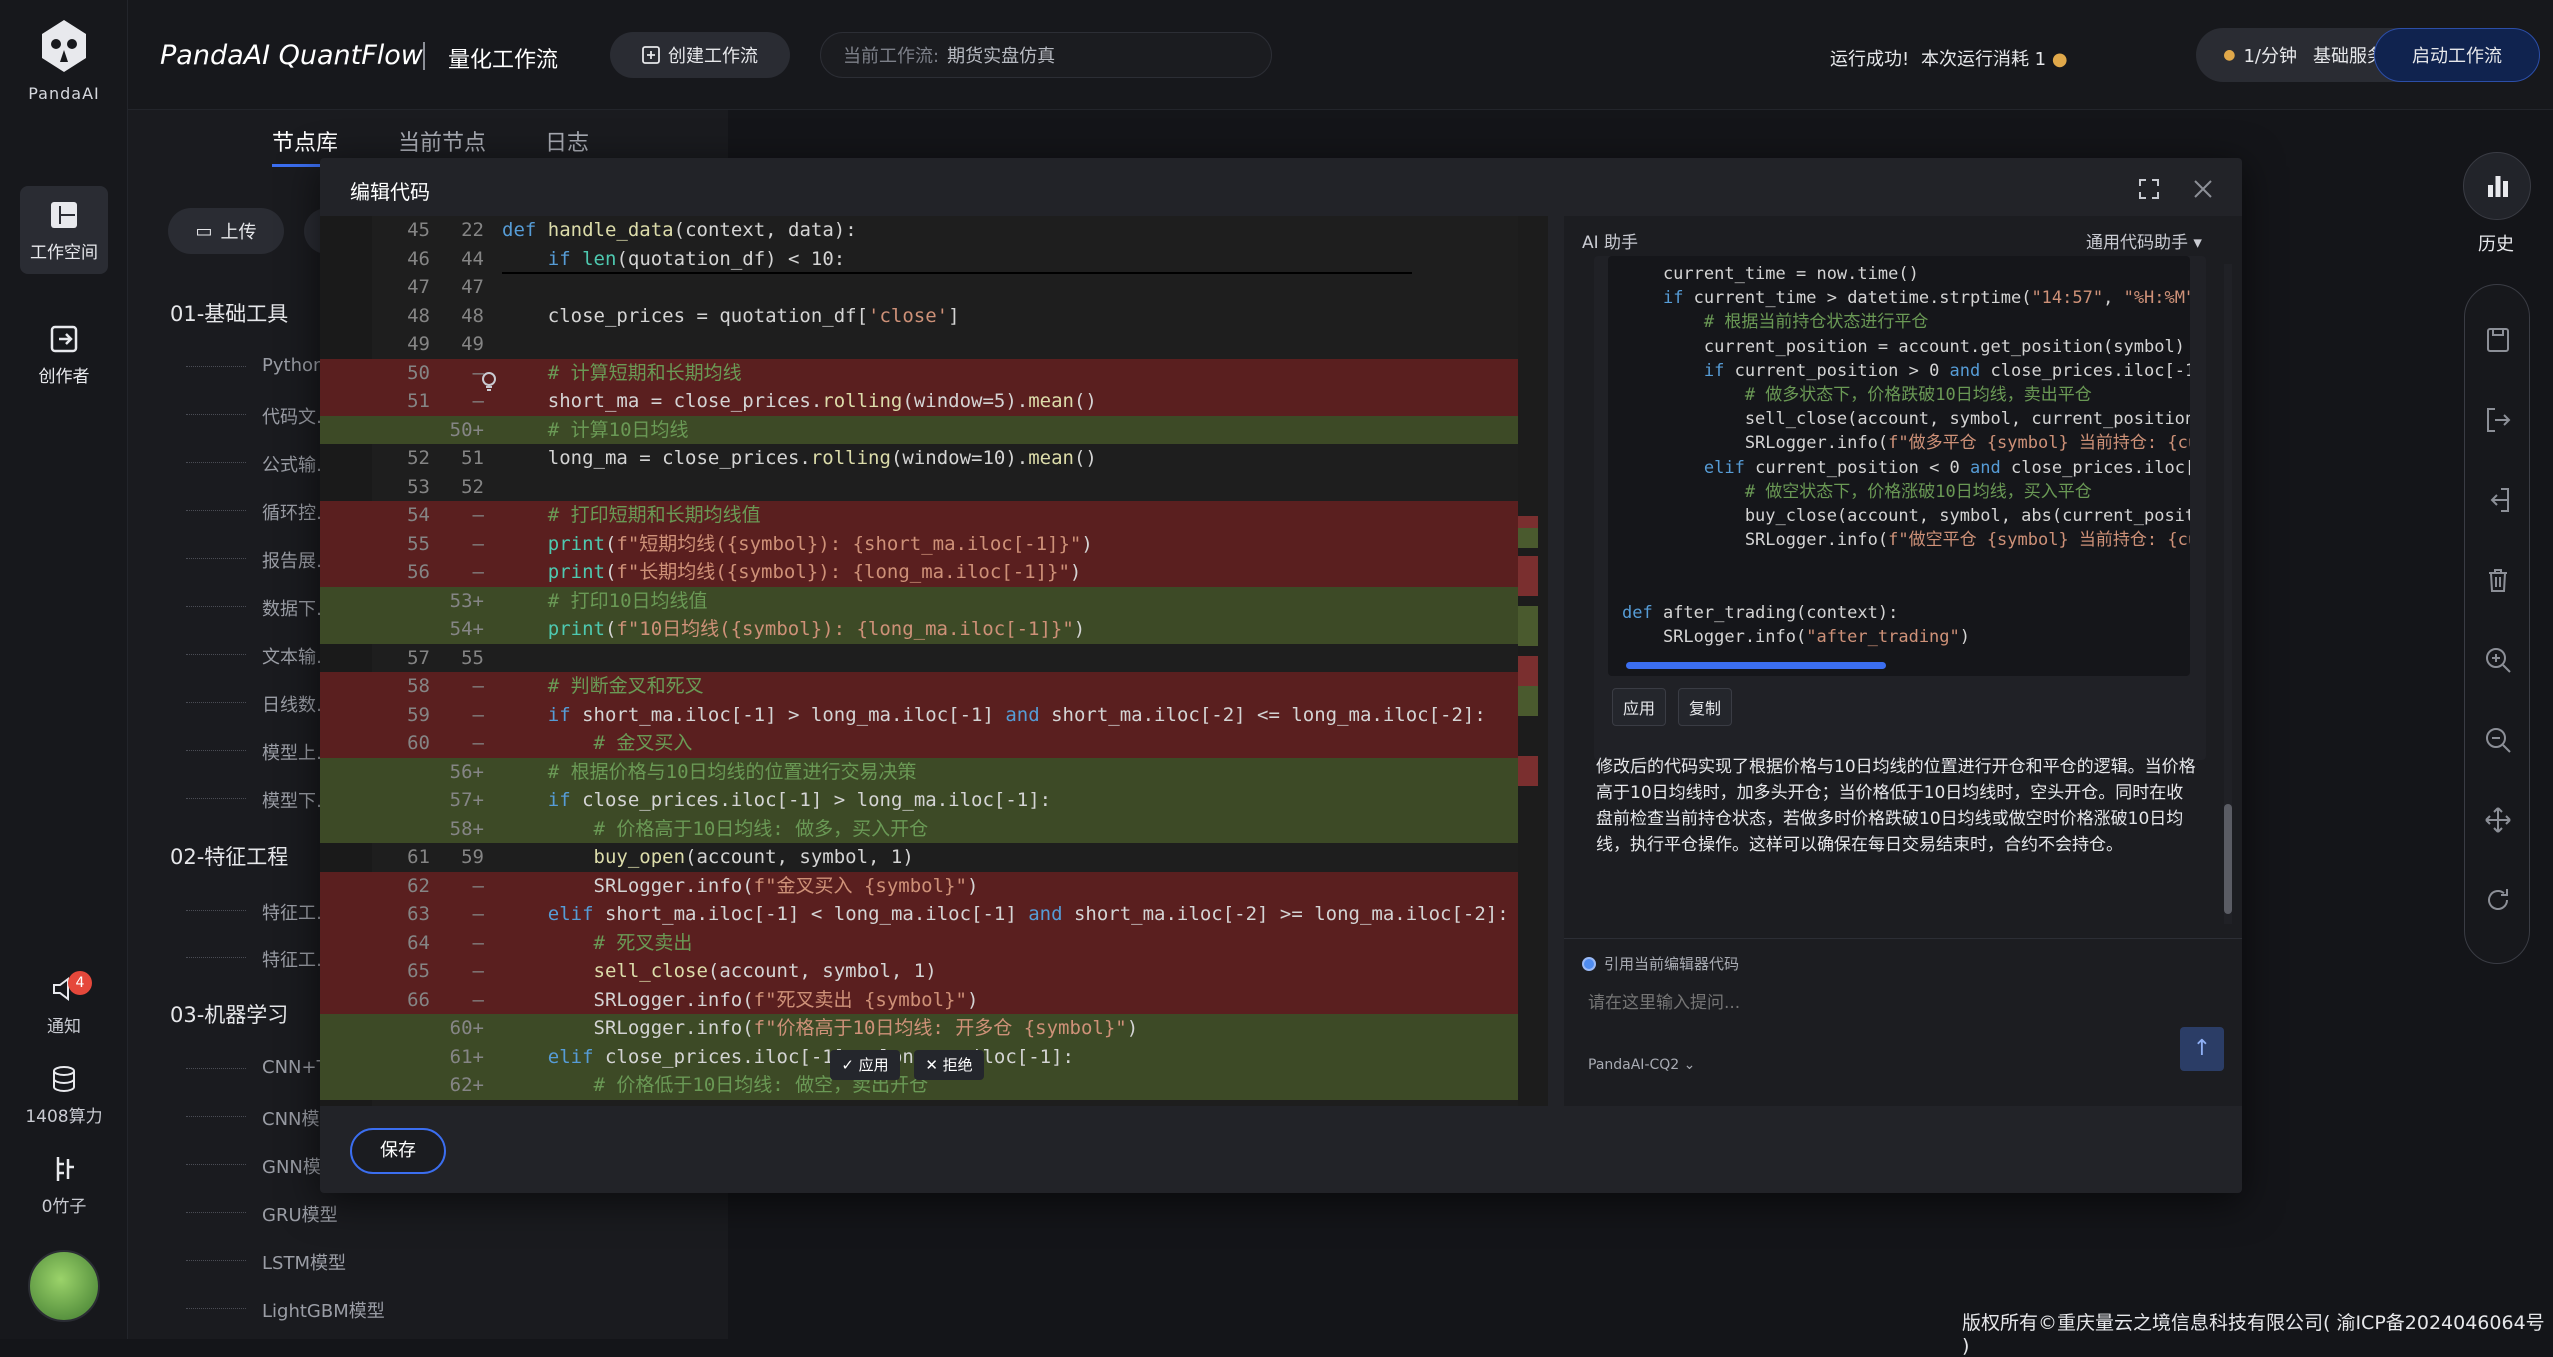  I want to click on arrow-up-icon: ↑, so click(2202, 1048).